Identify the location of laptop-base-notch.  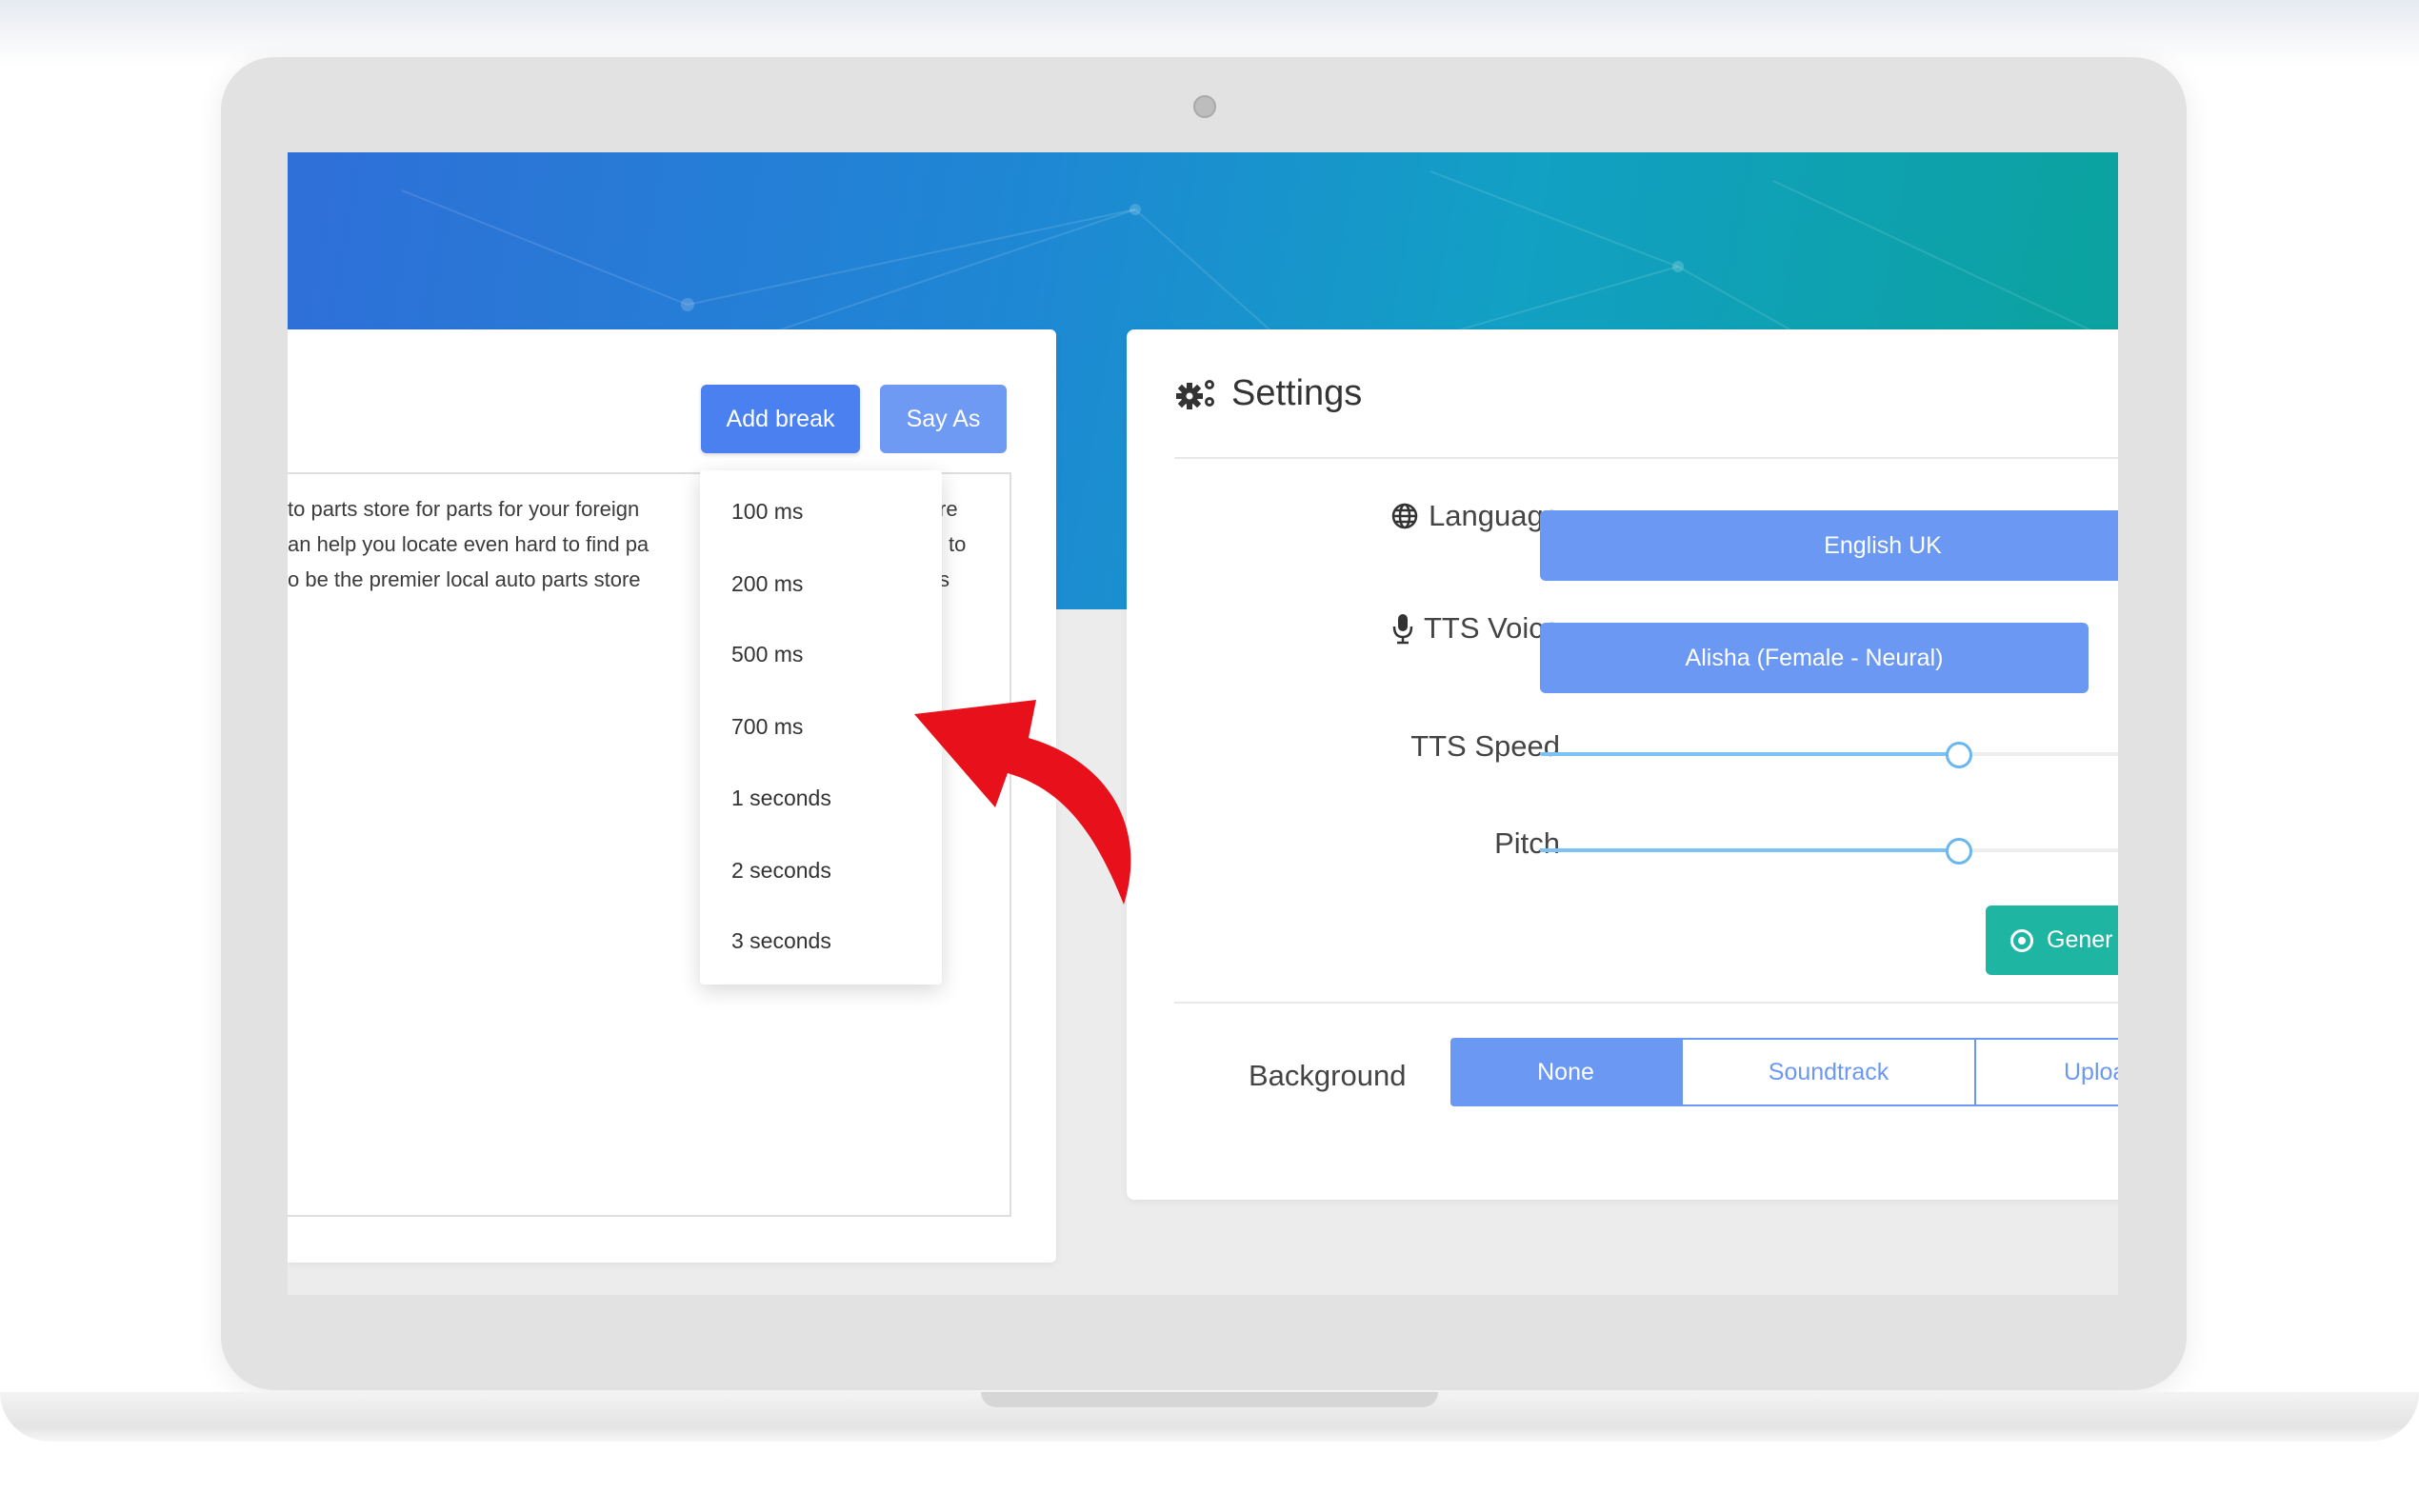
(1209, 1399).